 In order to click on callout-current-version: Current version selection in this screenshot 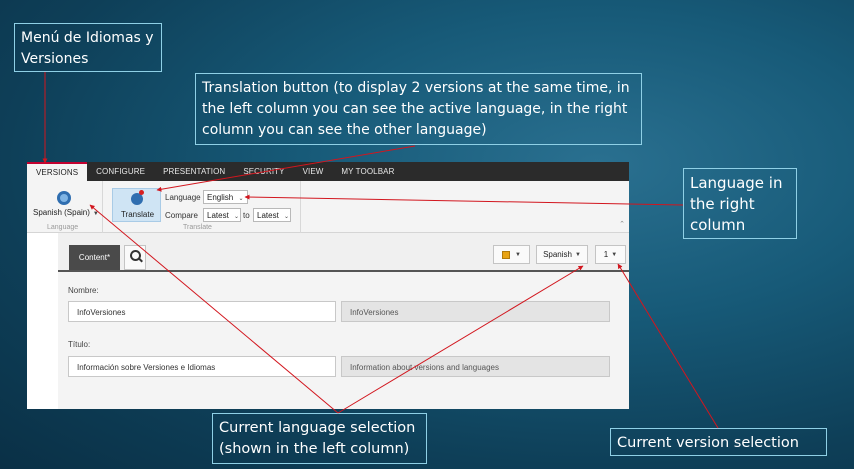, I will do `click(718, 442)`.